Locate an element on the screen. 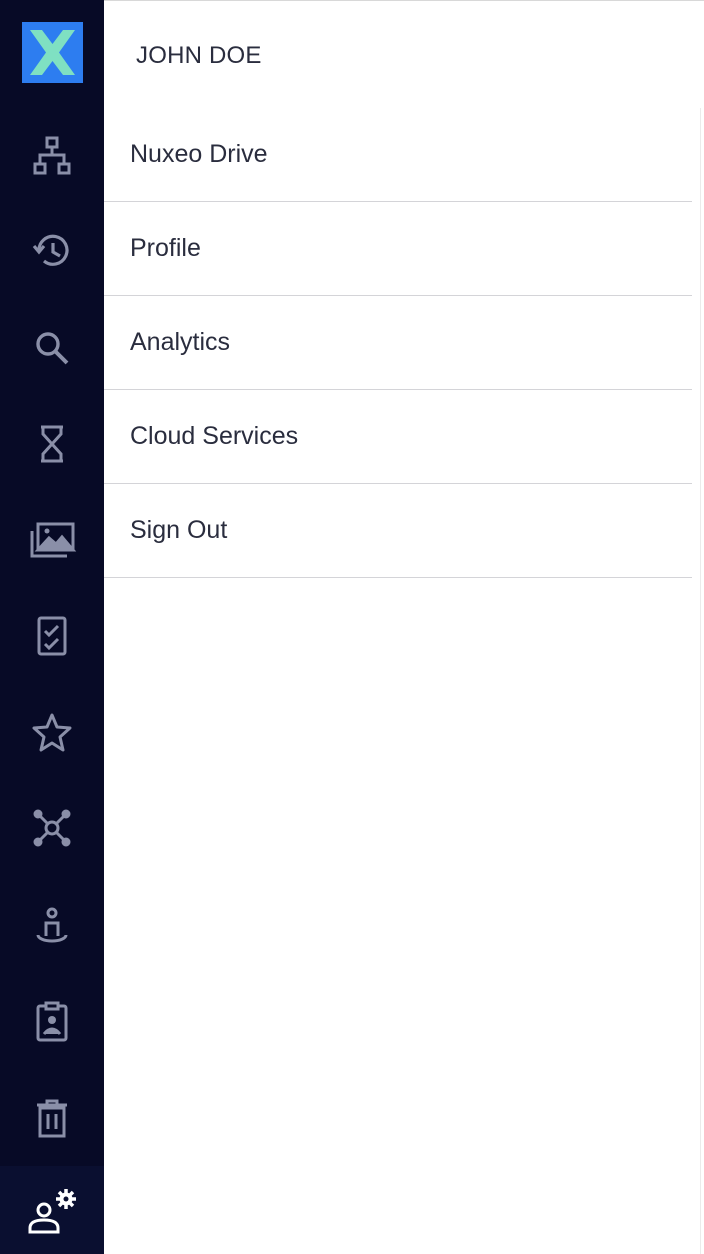 This screenshot has height=1254, width=704. sidebar is located at coordinates (52, 627).